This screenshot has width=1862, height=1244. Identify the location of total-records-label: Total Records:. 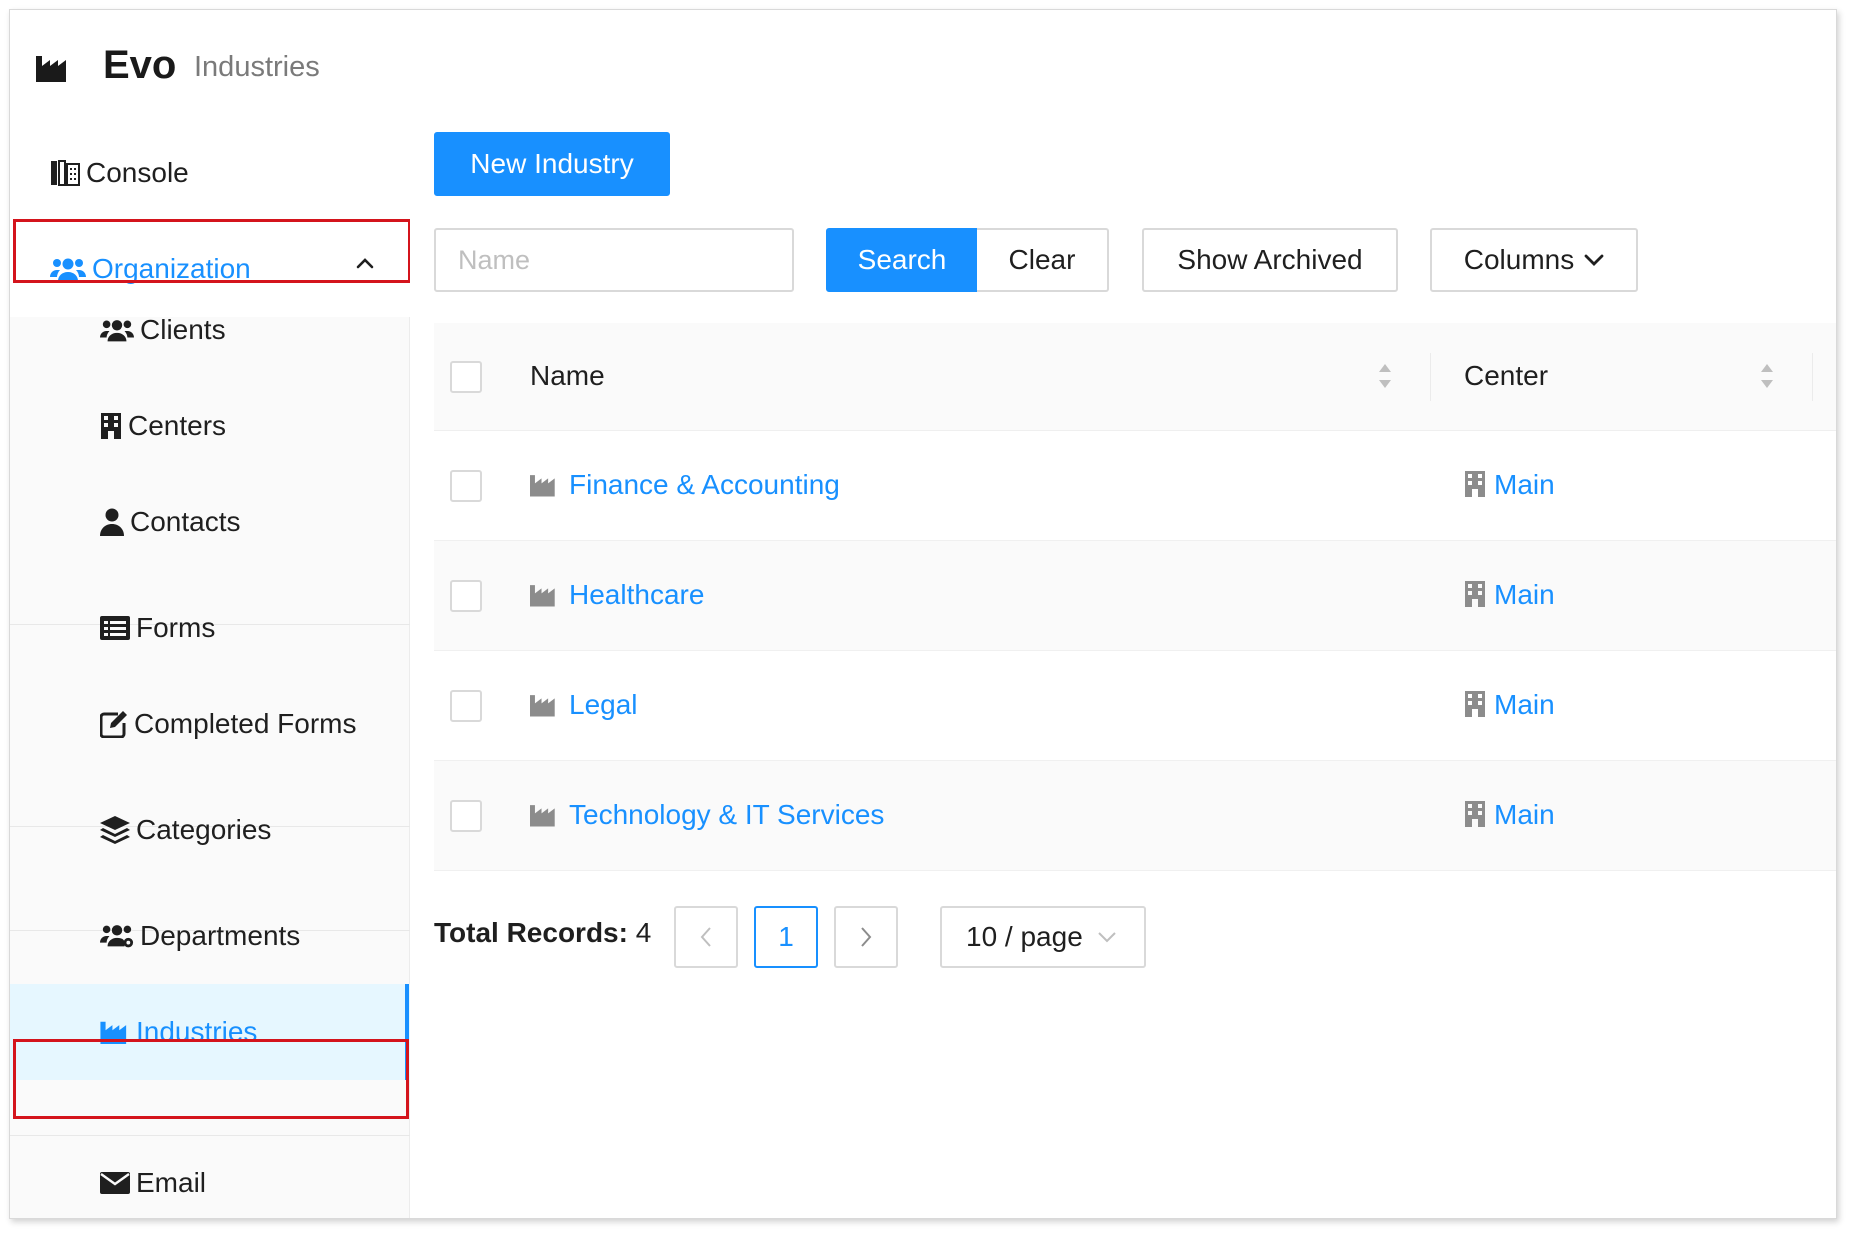
(531, 932).